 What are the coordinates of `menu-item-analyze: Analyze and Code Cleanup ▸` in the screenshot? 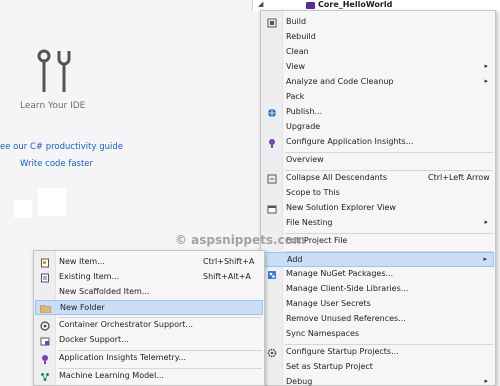 It's located at (378, 82).